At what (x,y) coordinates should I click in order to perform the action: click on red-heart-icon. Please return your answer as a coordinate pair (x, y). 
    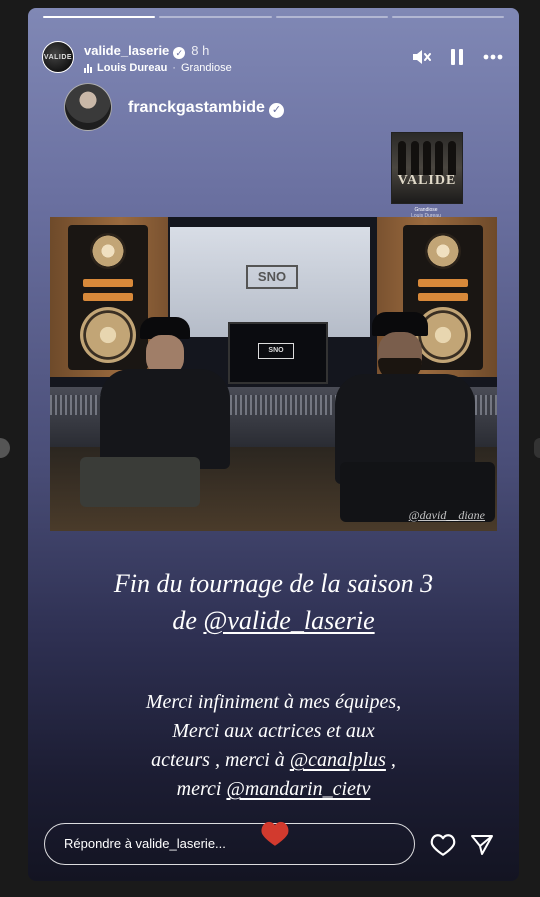
    Looking at the image, I should click on (275, 833).